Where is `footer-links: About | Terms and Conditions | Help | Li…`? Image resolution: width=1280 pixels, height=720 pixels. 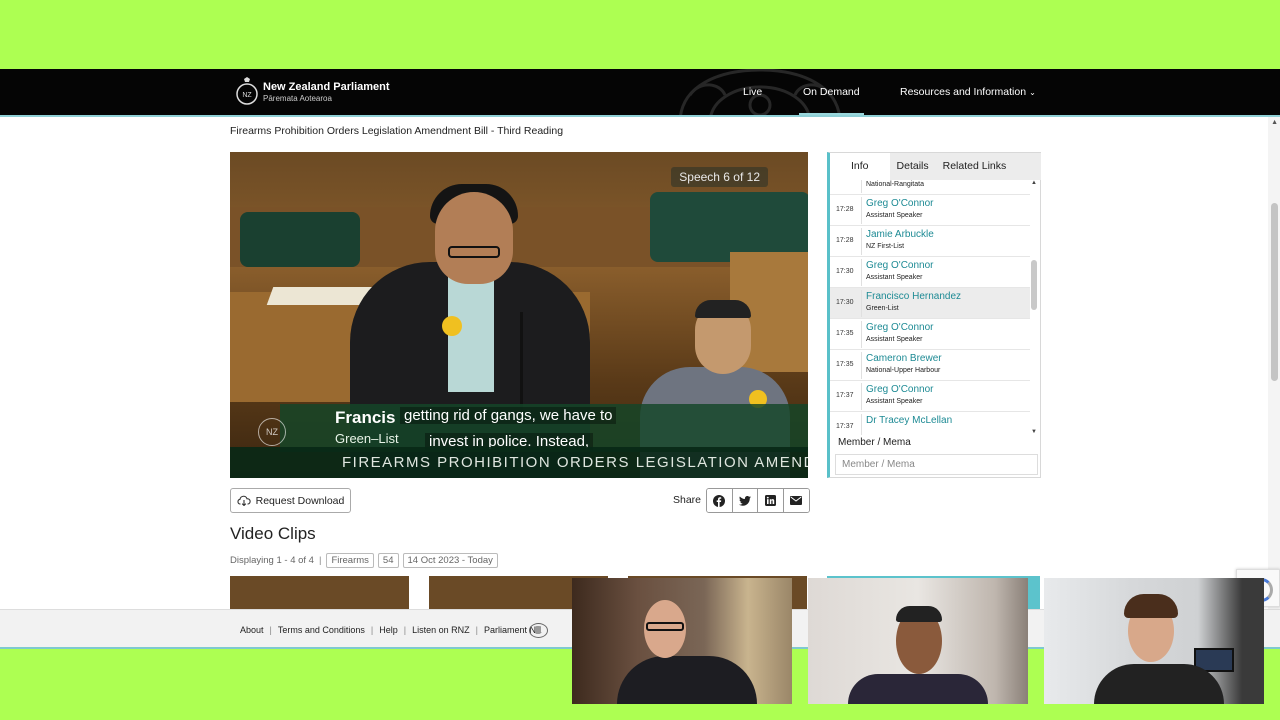
footer-links: About | Terms and Conditions | Help | Li… is located at coordinates (391, 630).